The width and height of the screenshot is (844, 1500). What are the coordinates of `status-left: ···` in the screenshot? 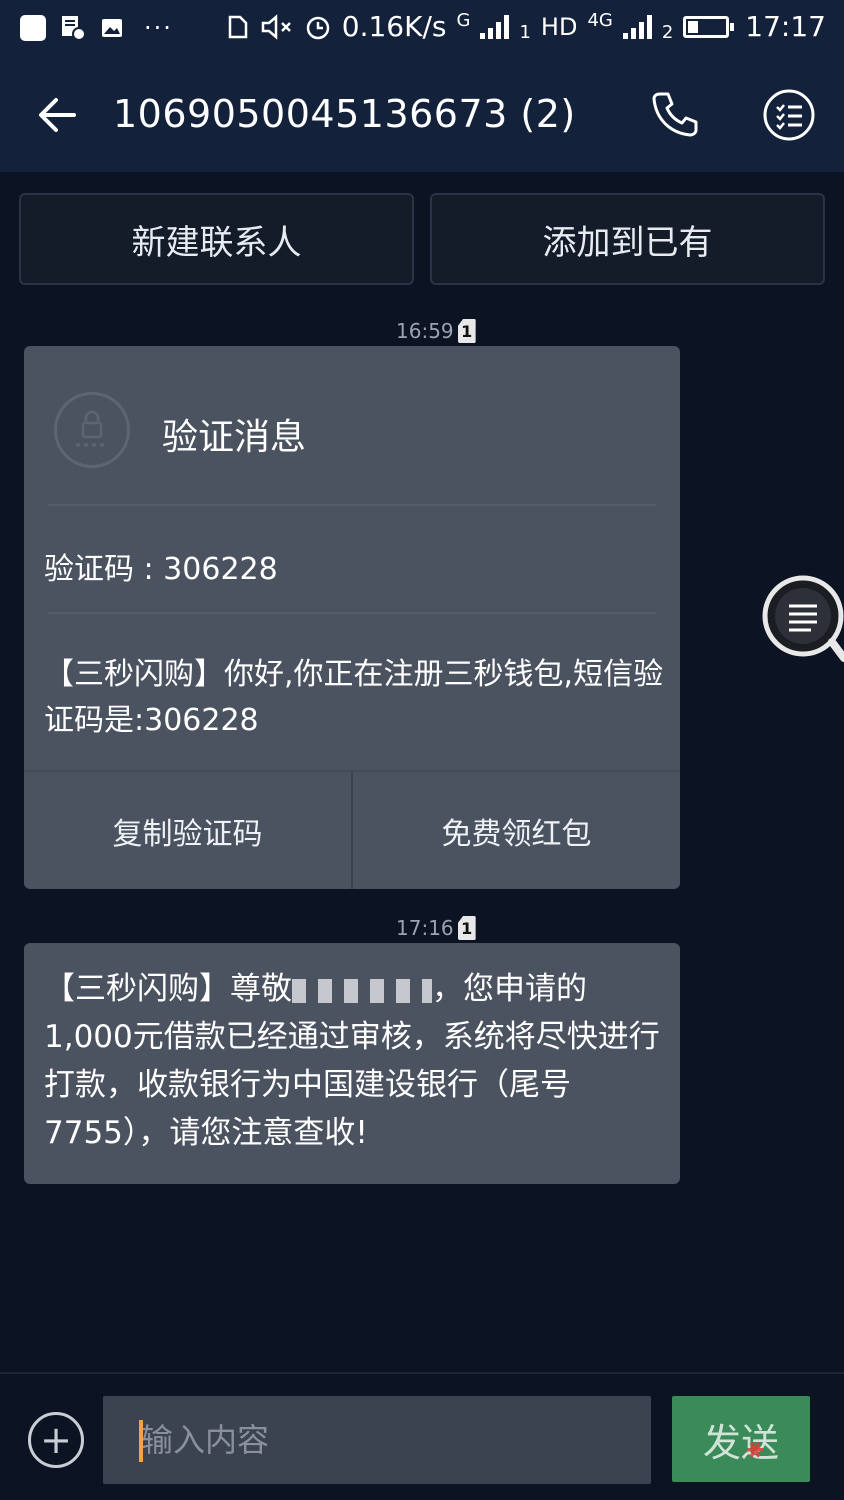 It's located at (96, 28).